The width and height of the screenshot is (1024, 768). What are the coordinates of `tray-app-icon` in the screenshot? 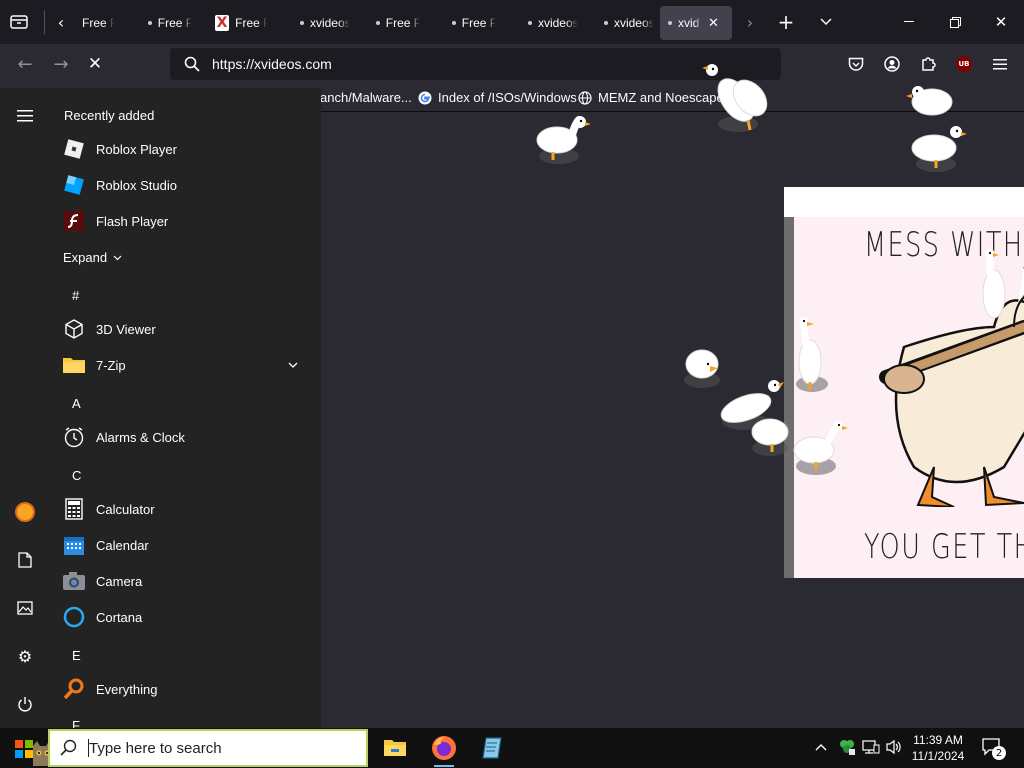 It's located at (847, 748).